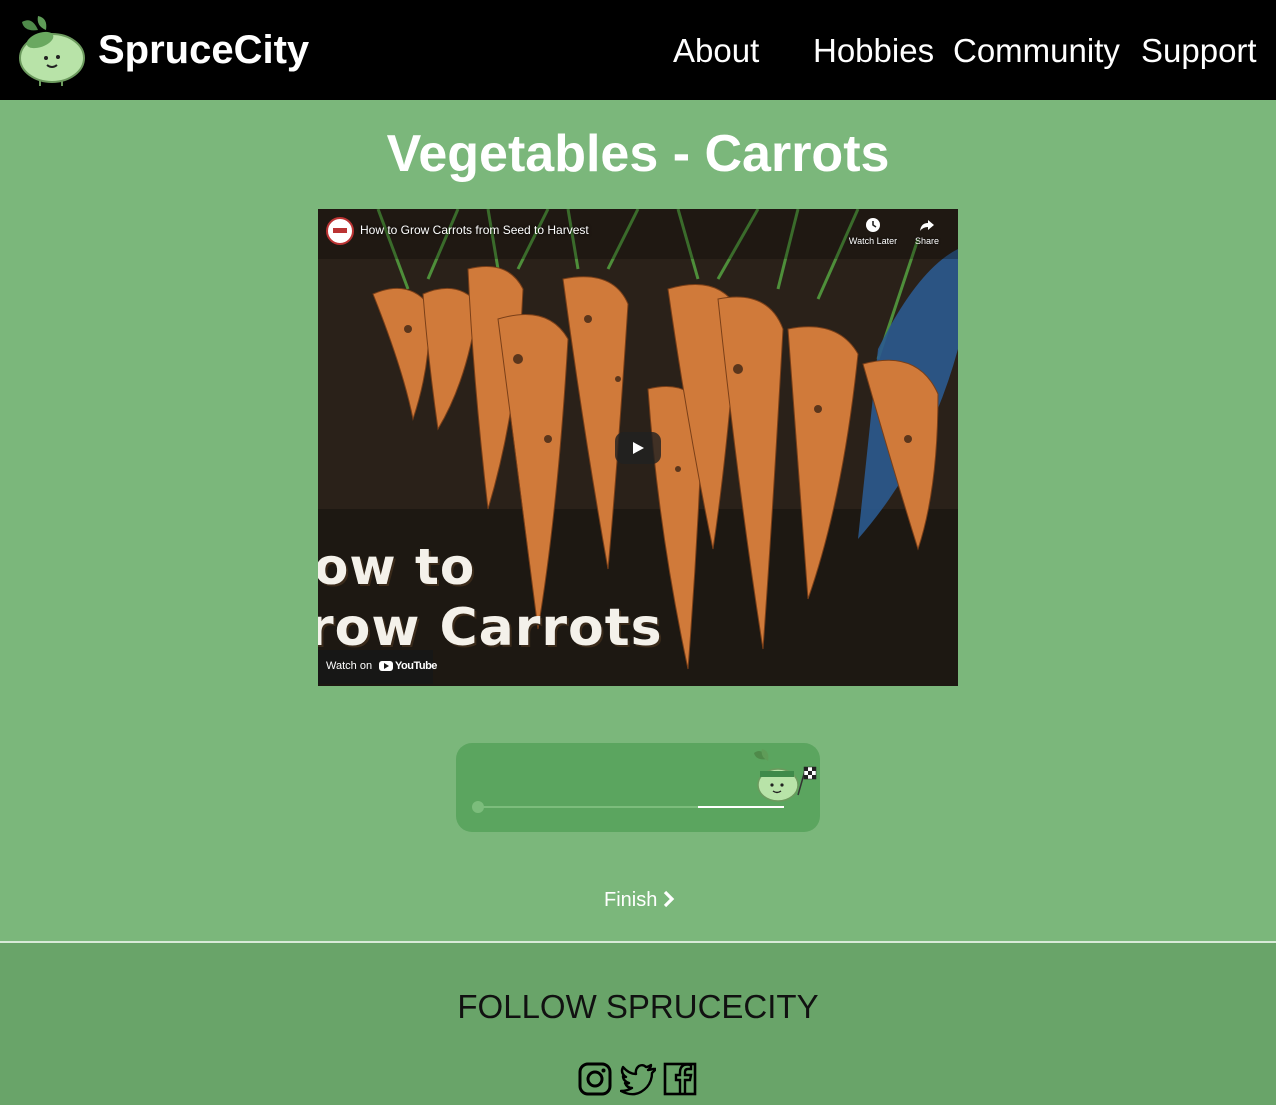 This screenshot has height=1105, width=1276. I want to click on share-arrow-icon, so click(927, 225).